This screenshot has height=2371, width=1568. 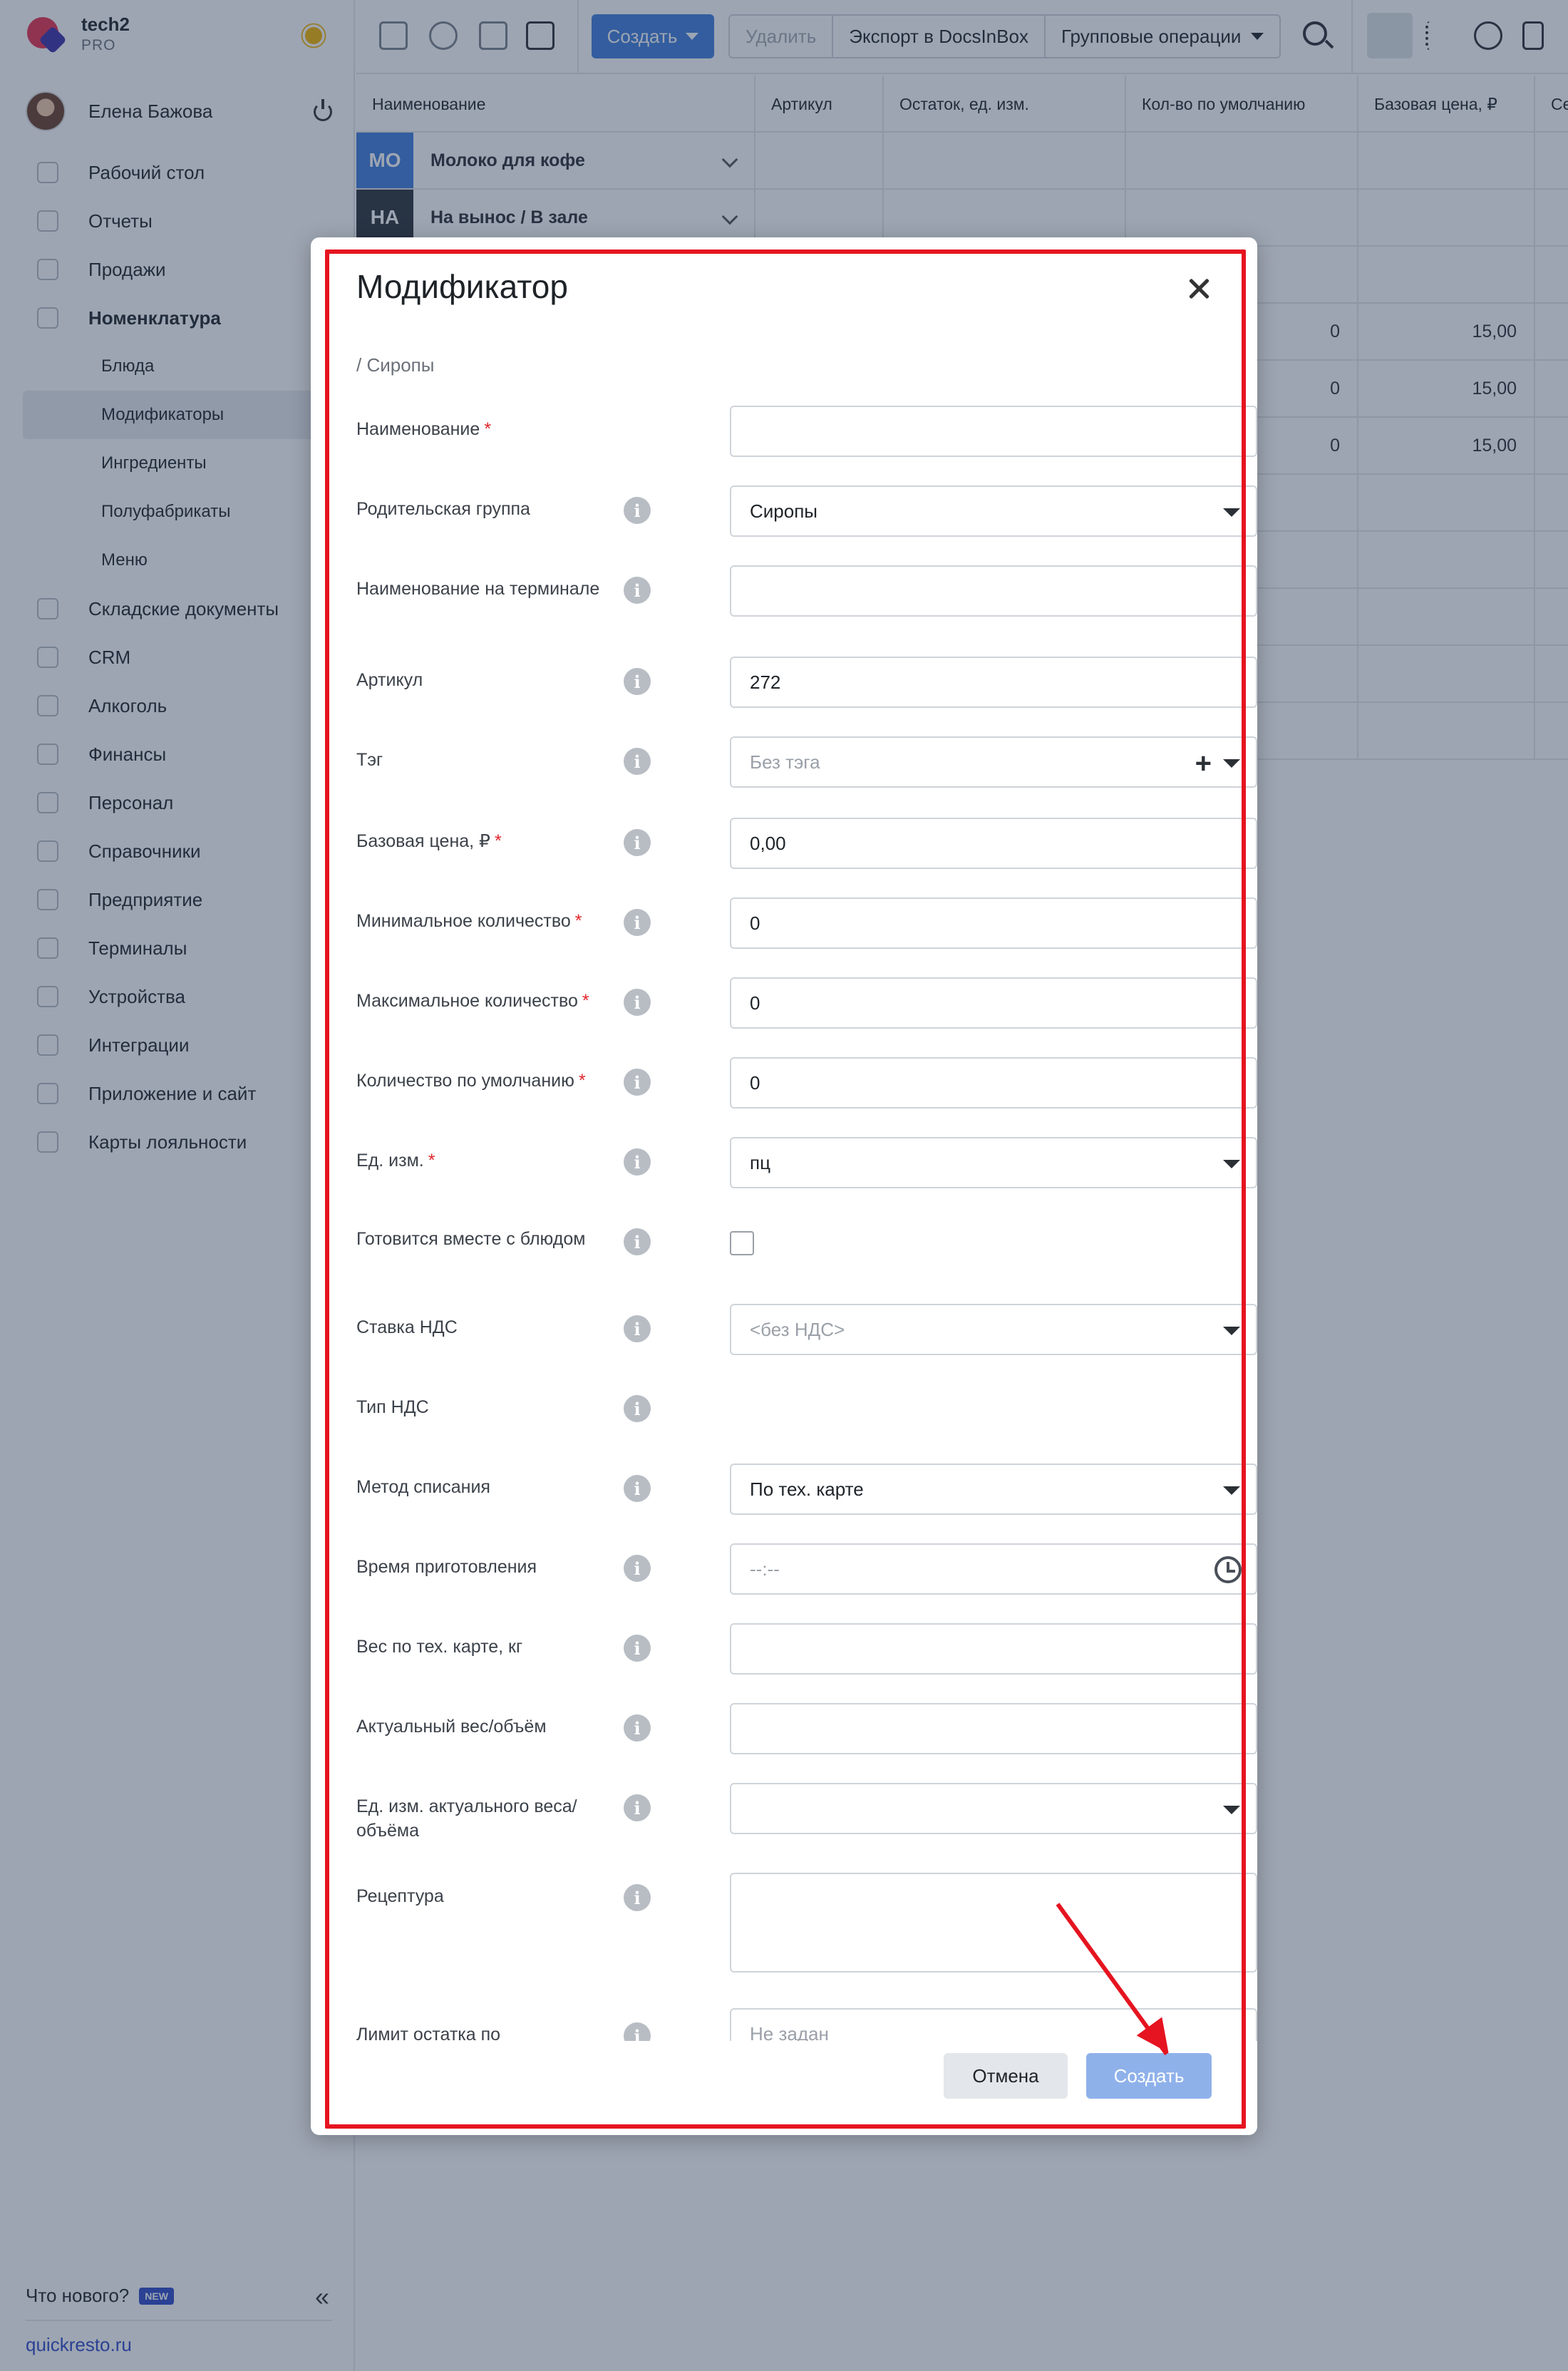 I want to click on field-label: Рецептура, so click(x=400, y=1896).